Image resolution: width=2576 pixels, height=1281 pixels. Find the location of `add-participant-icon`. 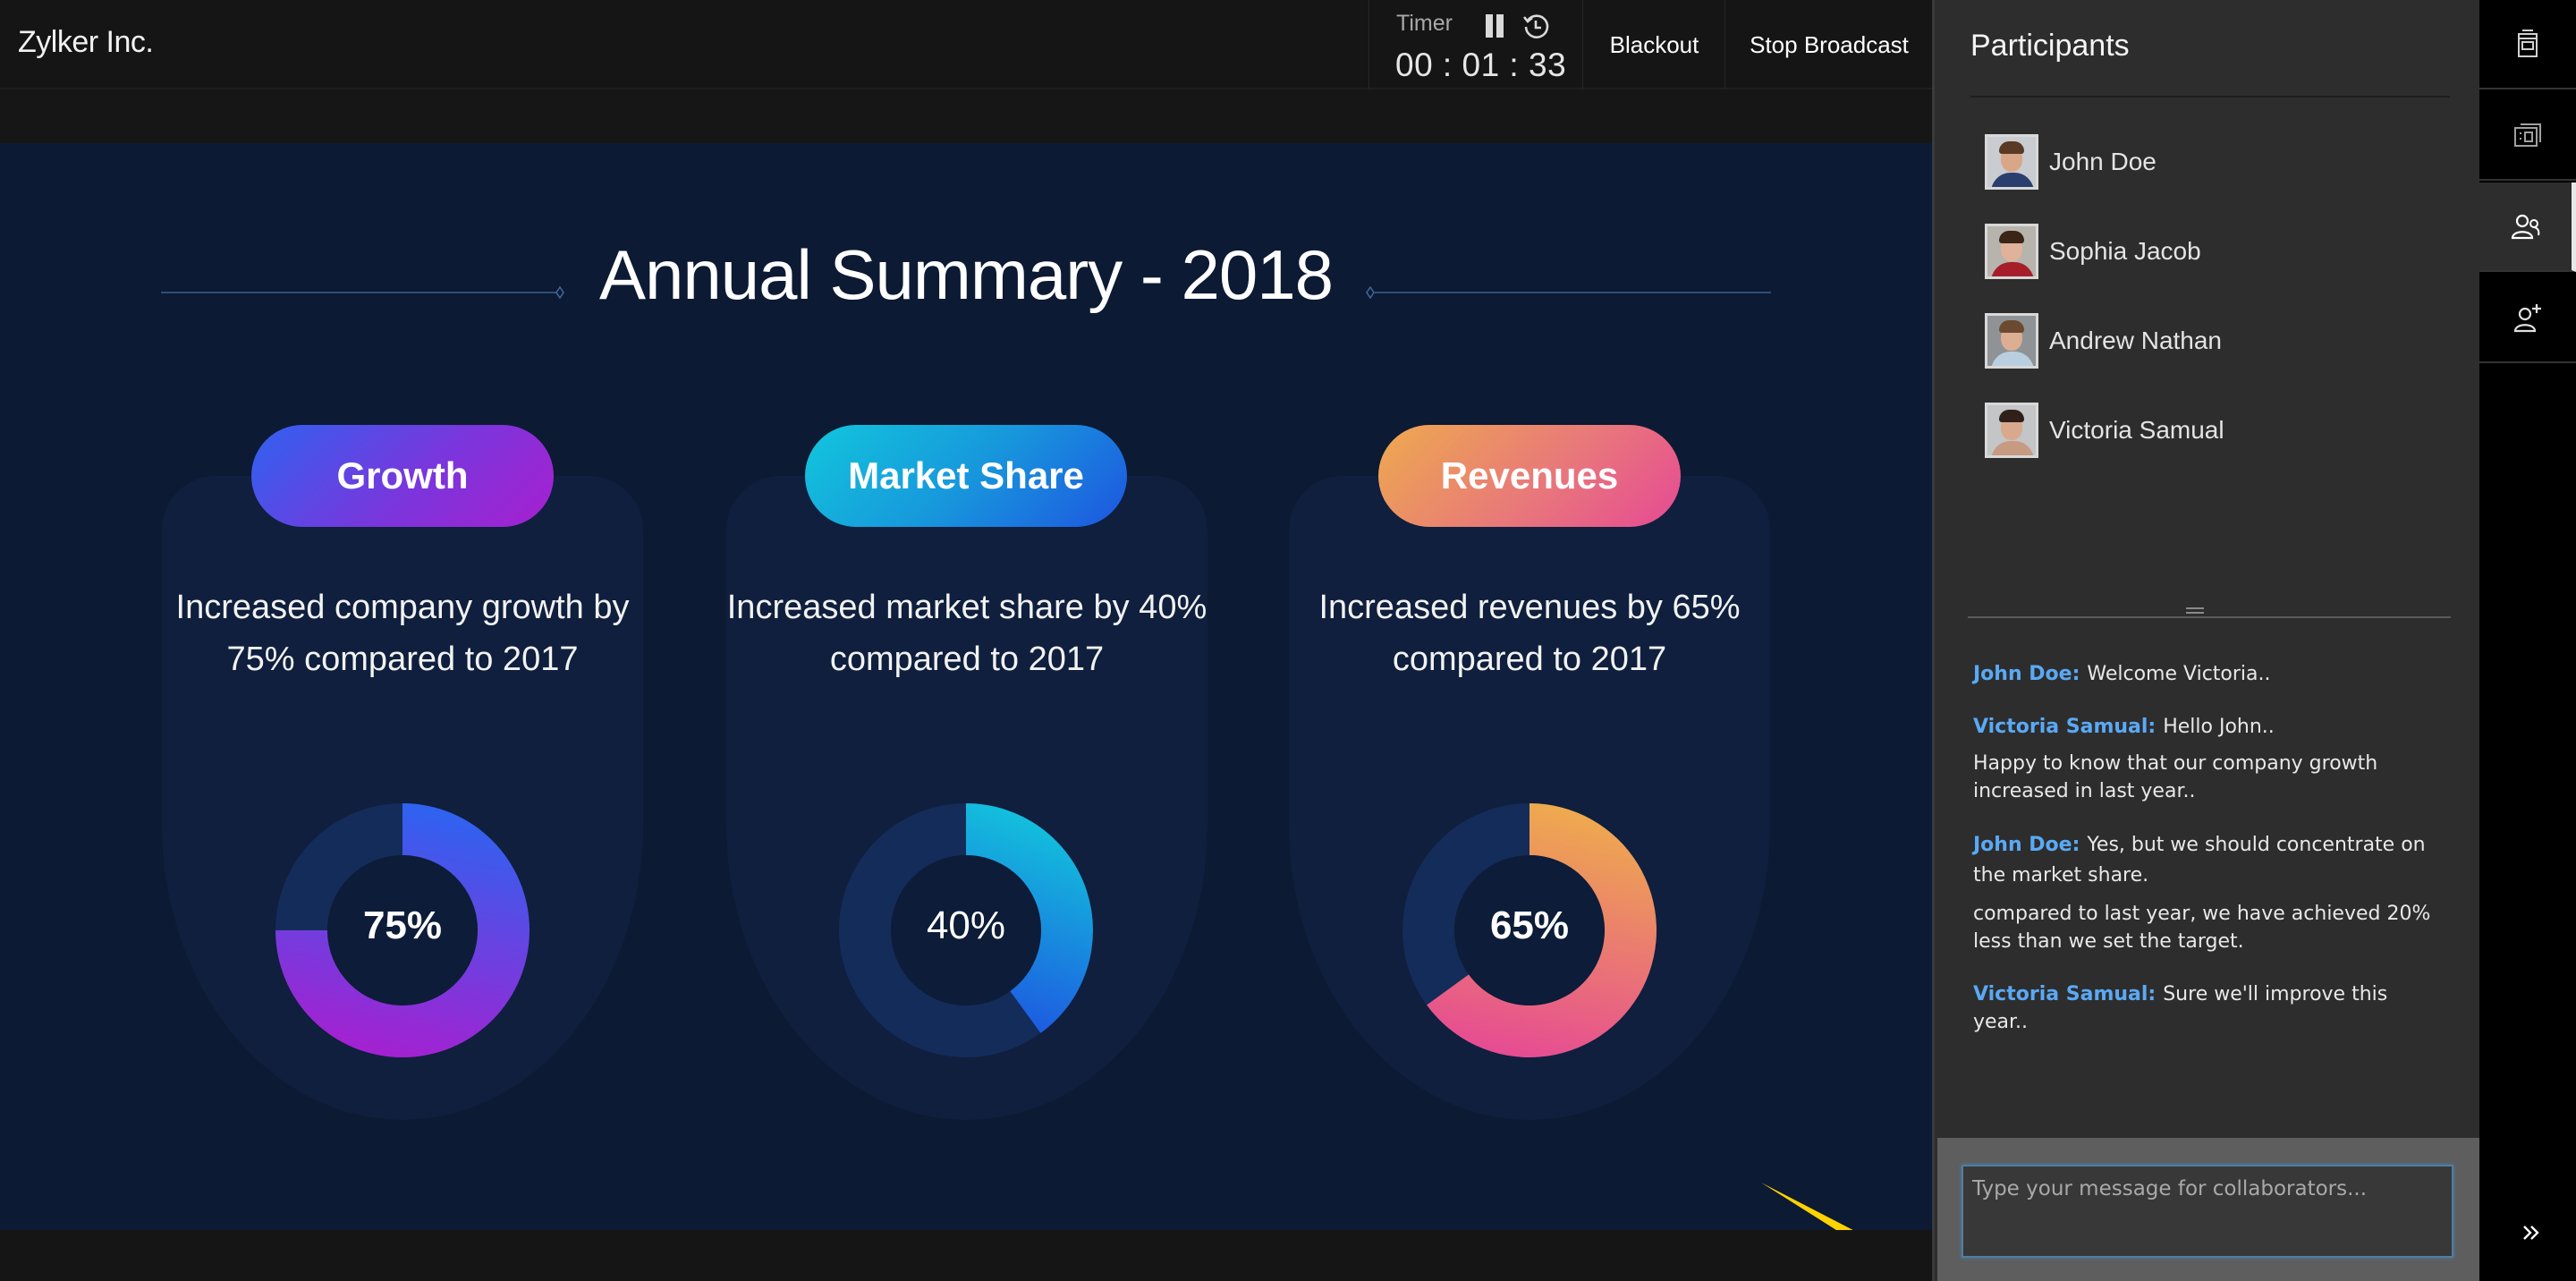

add-participant-icon is located at coordinates (2527, 318).